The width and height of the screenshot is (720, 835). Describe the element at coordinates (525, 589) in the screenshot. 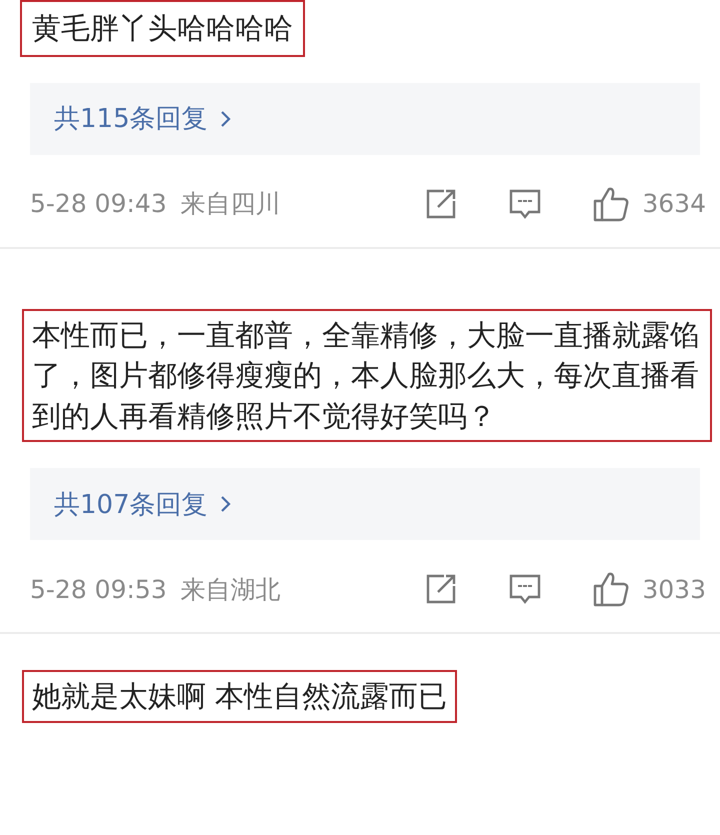

I see `comment-icon` at that location.